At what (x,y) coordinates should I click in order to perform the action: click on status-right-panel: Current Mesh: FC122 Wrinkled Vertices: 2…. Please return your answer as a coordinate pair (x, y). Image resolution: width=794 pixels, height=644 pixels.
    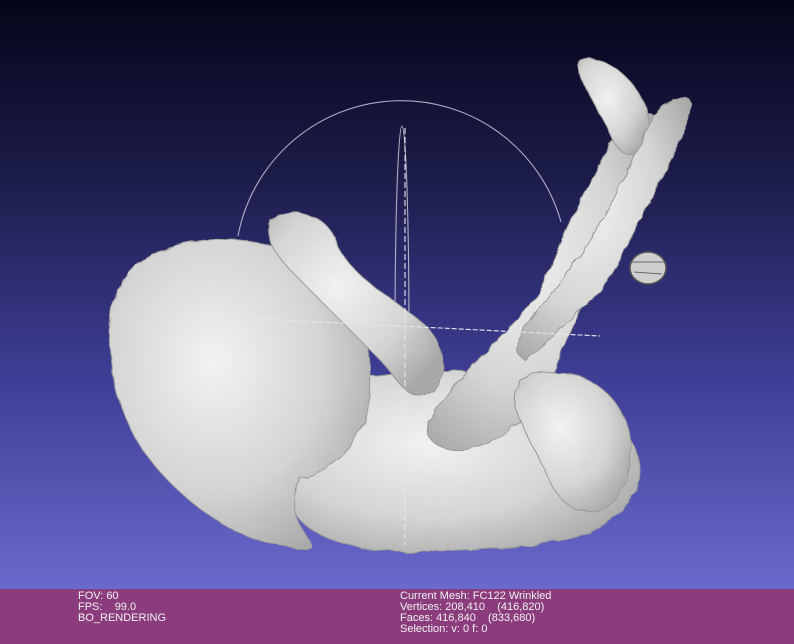
    Looking at the image, I should click on (475, 613).